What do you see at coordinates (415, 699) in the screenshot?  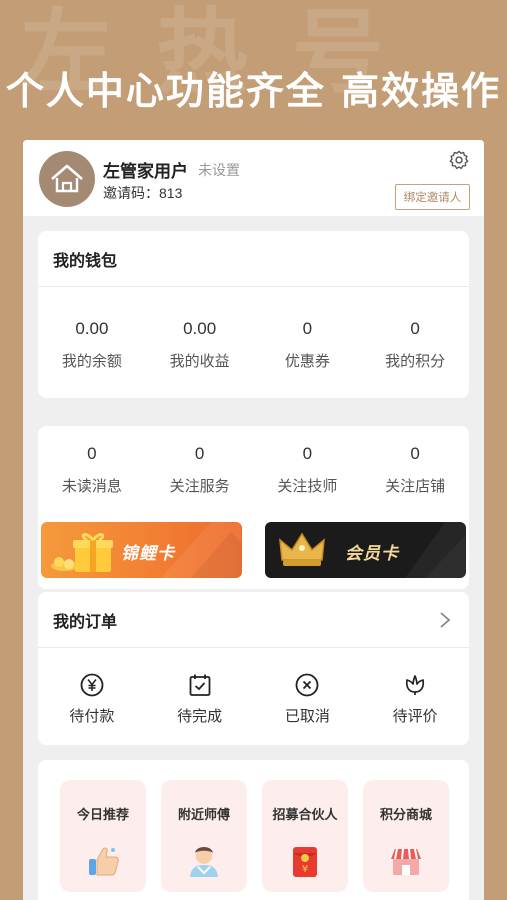 I see `order-pending-review: 待评价` at bounding box center [415, 699].